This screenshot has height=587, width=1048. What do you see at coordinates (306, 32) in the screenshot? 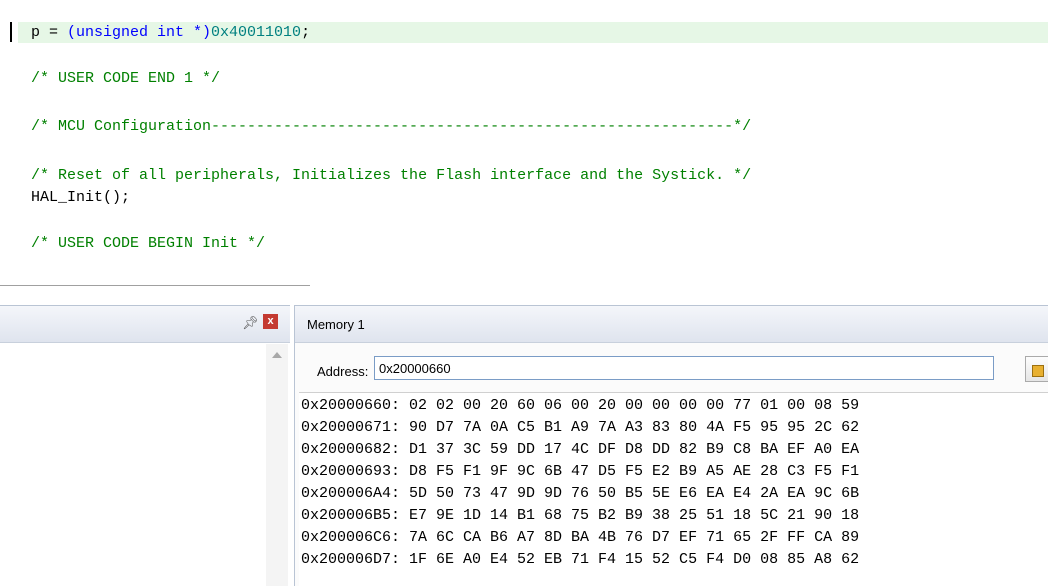
I see `code-token: ;` at bounding box center [306, 32].